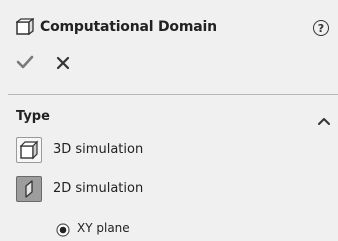 The height and width of the screenshot is (241, 338). I want to click on plane-2d-icon, so click(29, 189).